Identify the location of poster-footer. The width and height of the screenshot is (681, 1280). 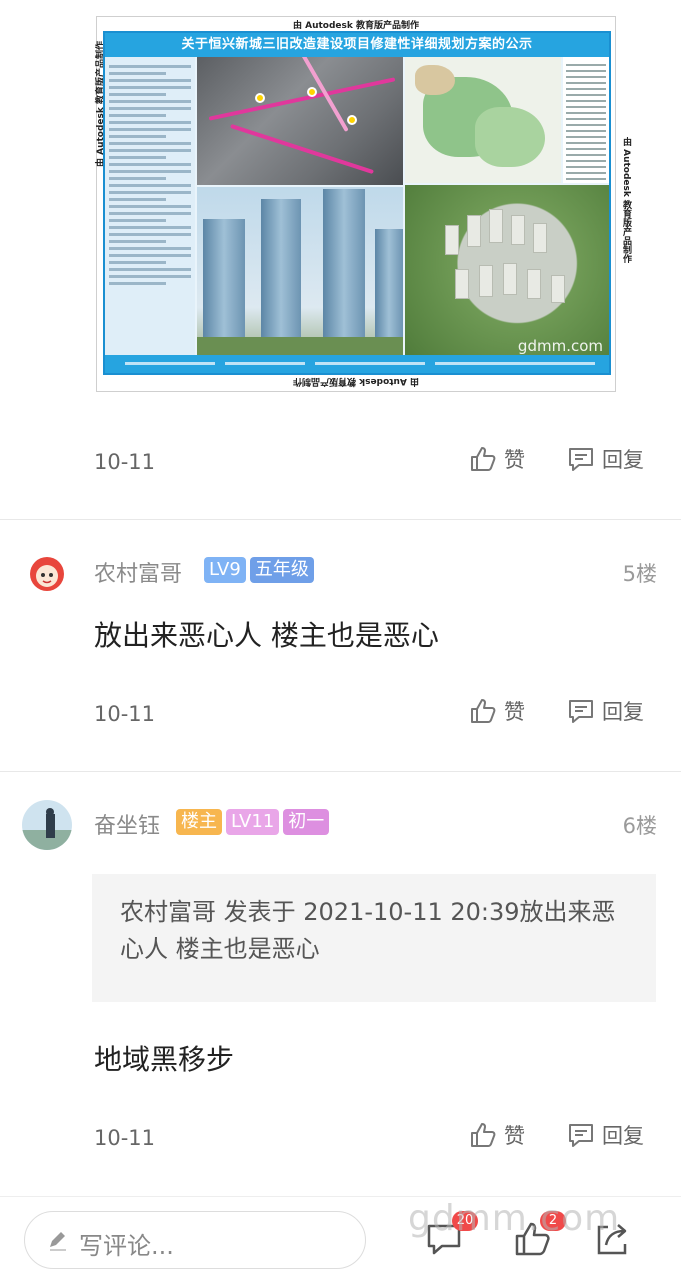
(357, 364).